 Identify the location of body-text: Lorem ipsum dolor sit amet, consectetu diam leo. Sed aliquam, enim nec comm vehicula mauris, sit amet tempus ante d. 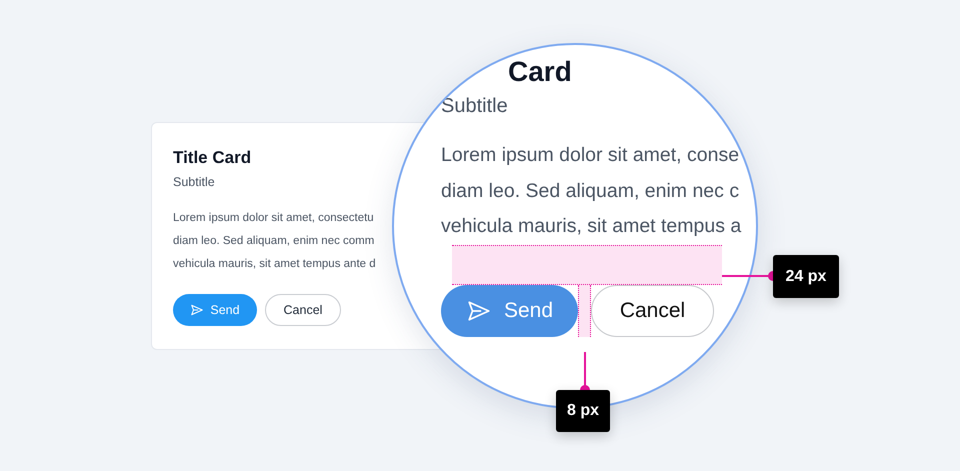
(275, 241).